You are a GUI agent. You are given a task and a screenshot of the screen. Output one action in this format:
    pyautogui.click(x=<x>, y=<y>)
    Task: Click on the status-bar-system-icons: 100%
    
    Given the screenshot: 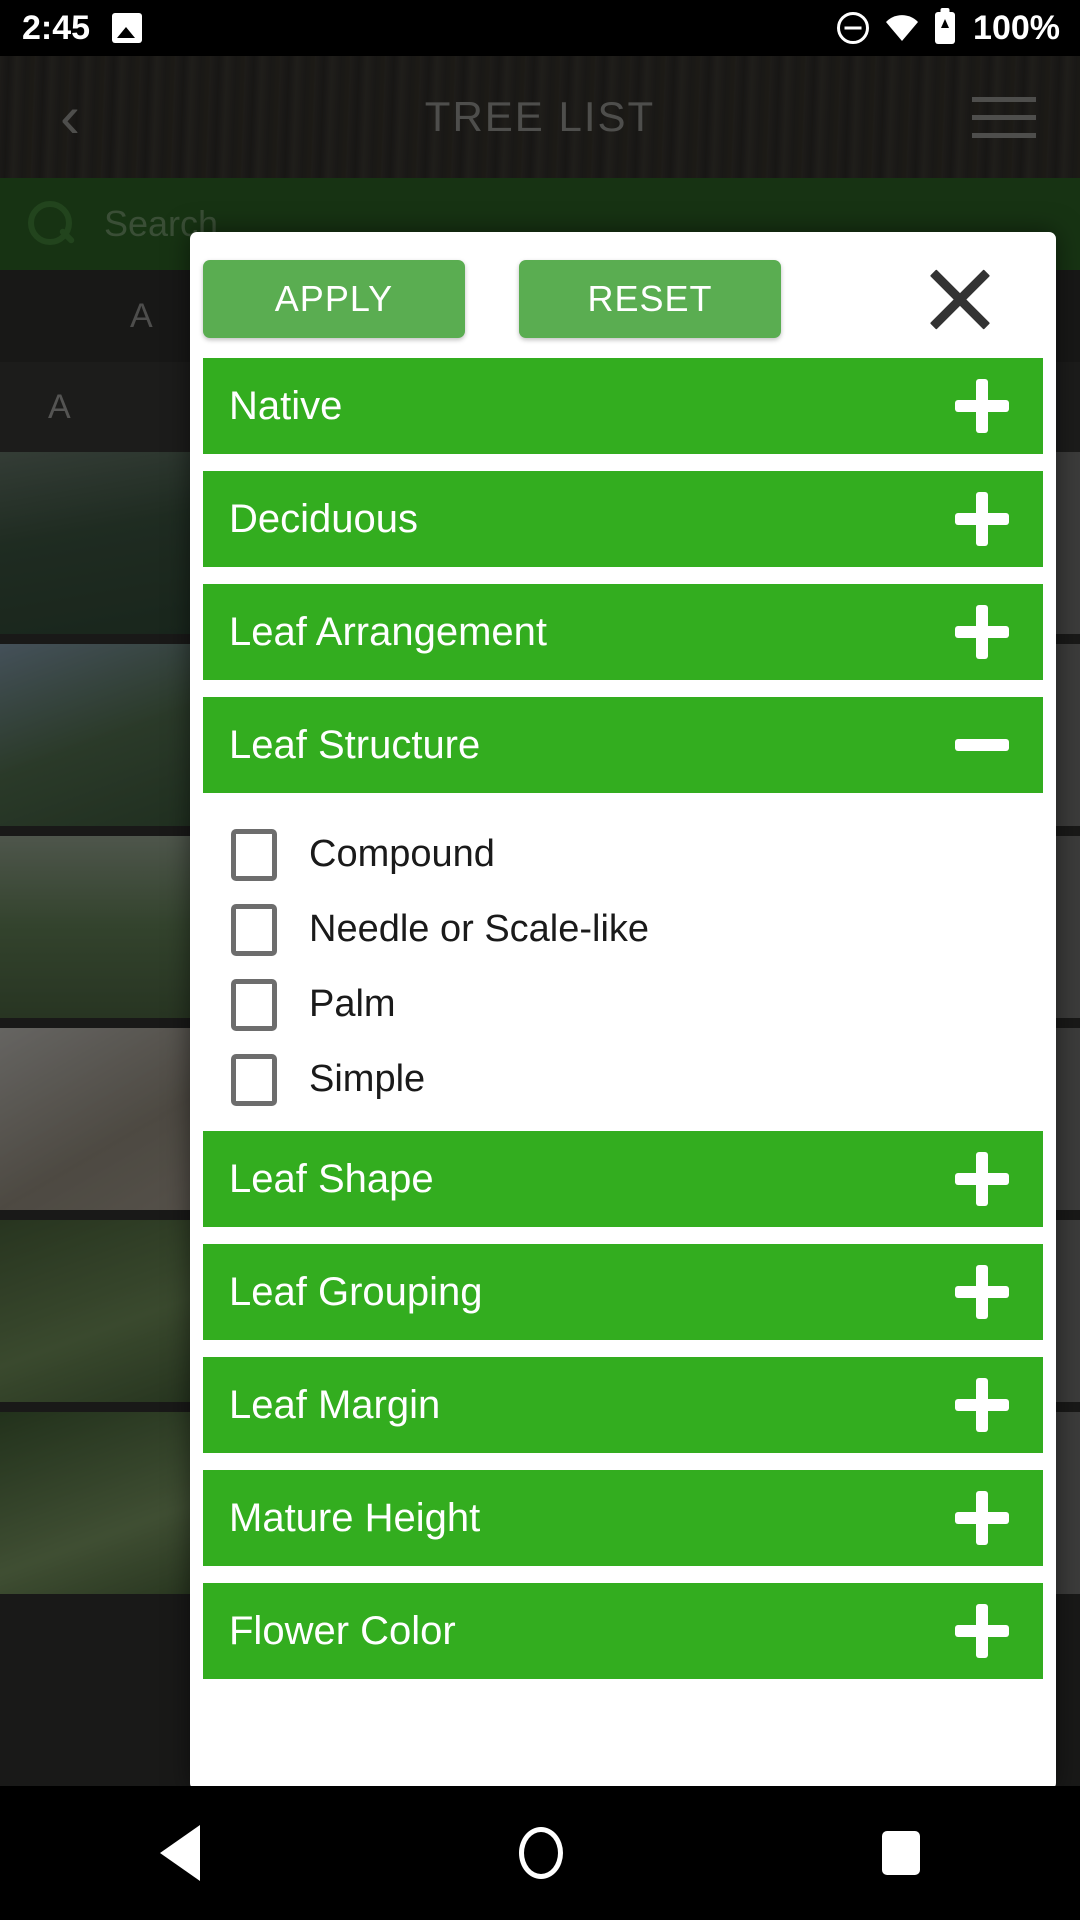 What is the action you would take?
    pyautogui.click(x=948, y=28)
    